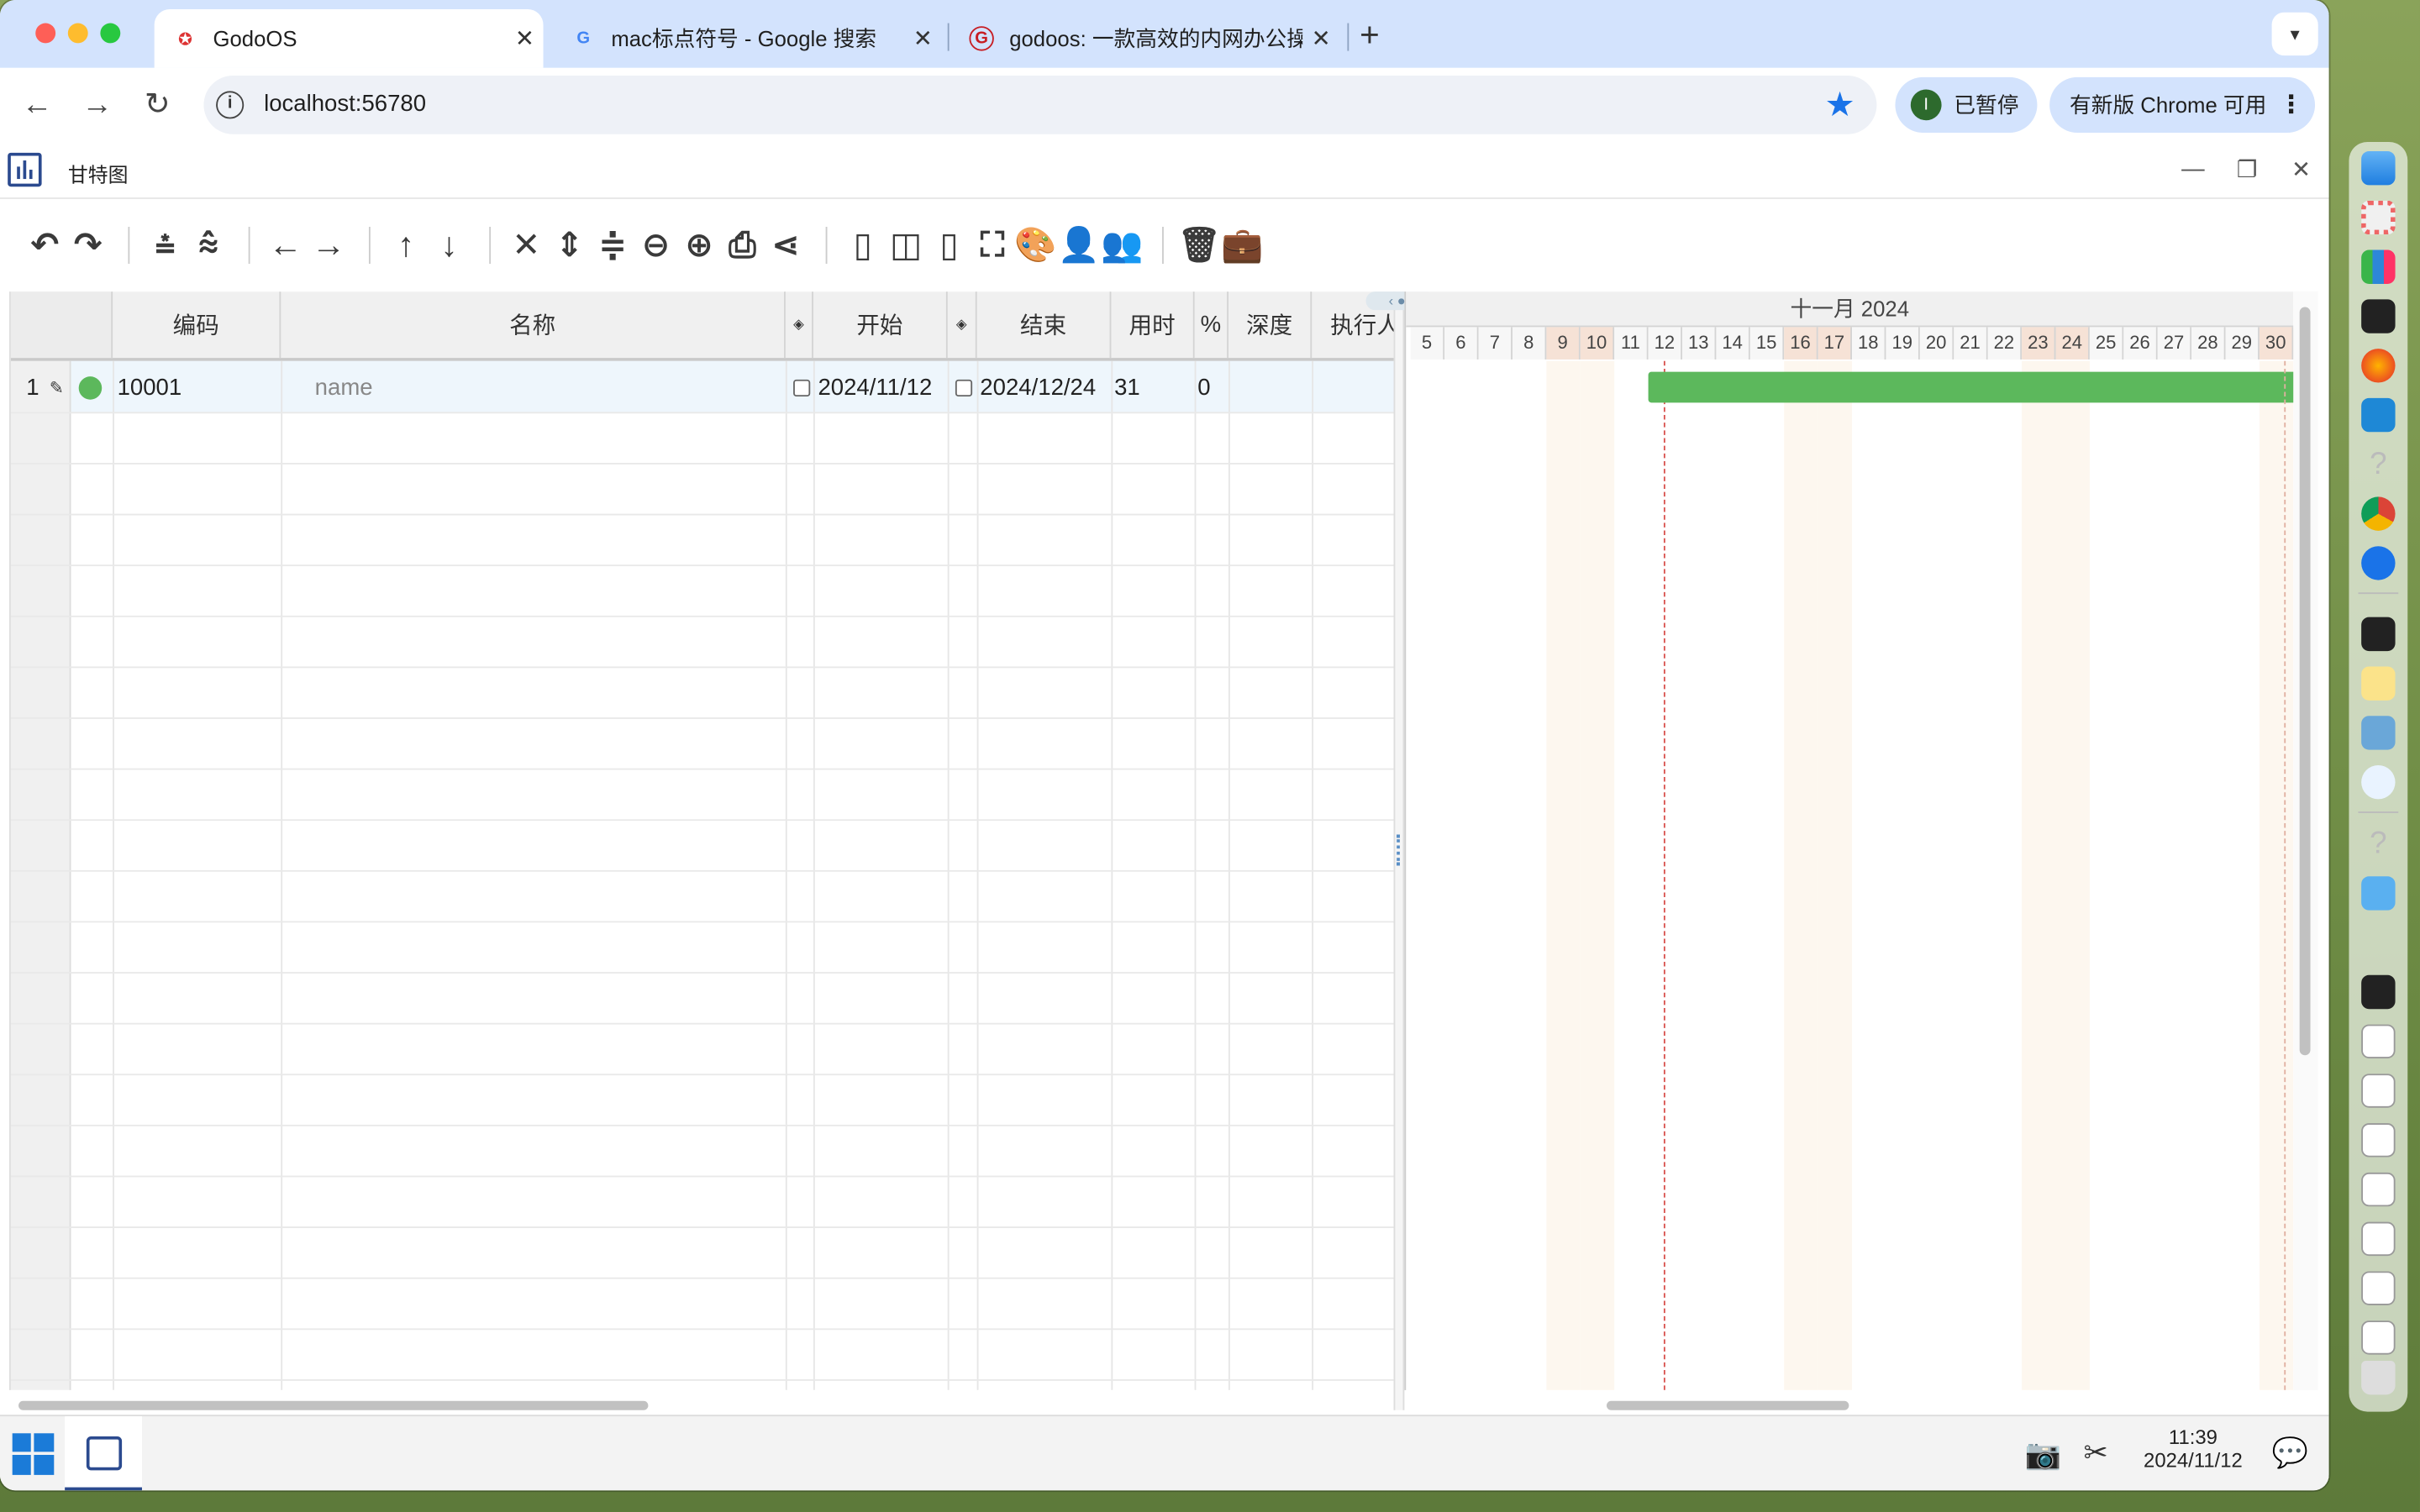  Describe the element at coordinates (231, 105) in the screenshot. I see `site-info-icon: i` at that location.